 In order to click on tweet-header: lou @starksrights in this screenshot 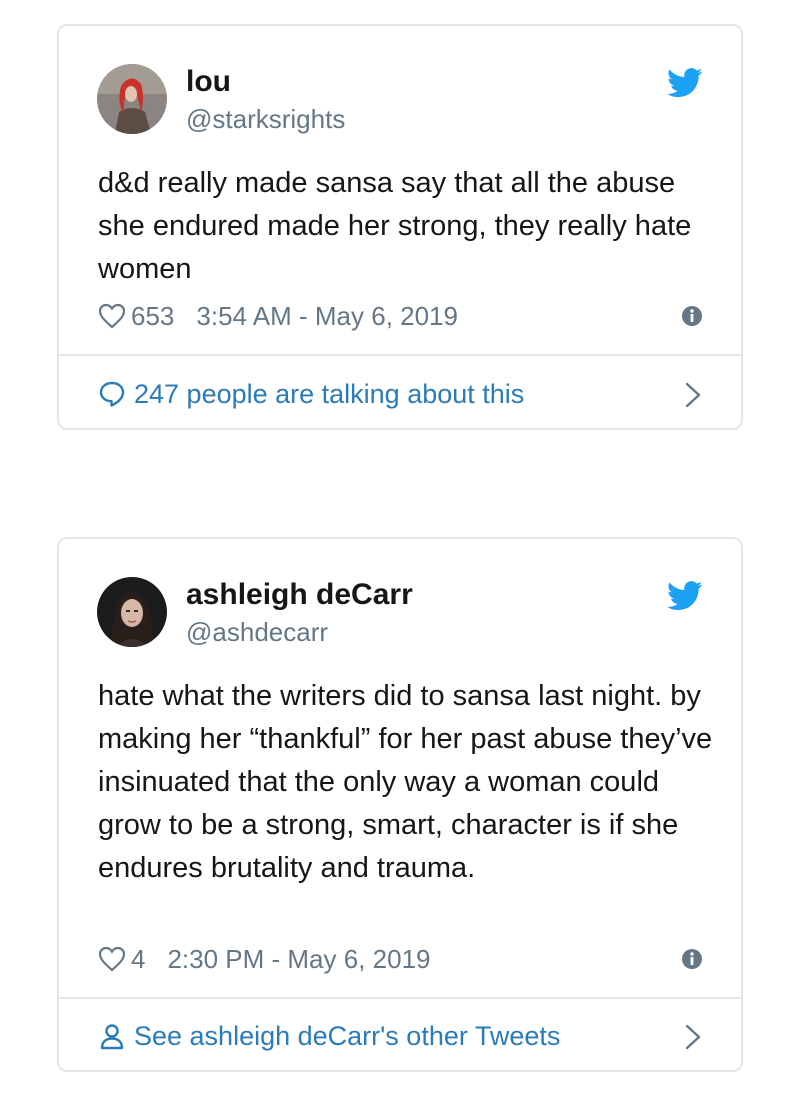, I will do `click(400, 80)`.